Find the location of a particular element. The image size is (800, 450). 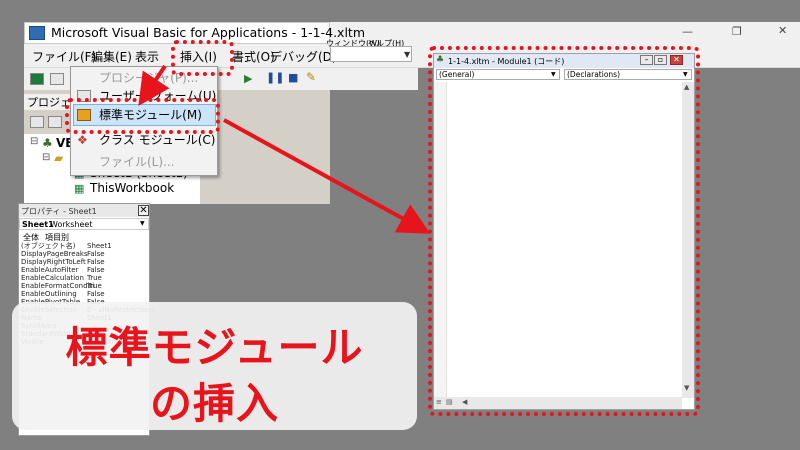

caption-line-2: の挿入 is located at coordinates (214, 403).